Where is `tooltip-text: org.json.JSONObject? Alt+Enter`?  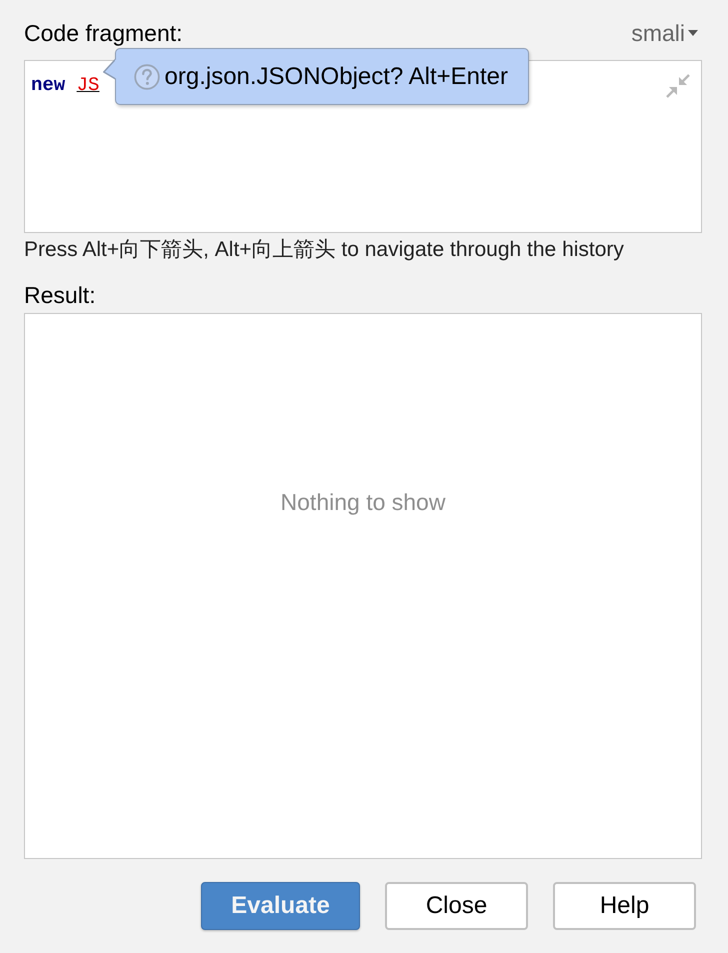 tooltip-text: org.json.JSONObject? Alt+Enter is located at coordinates (336, 76).